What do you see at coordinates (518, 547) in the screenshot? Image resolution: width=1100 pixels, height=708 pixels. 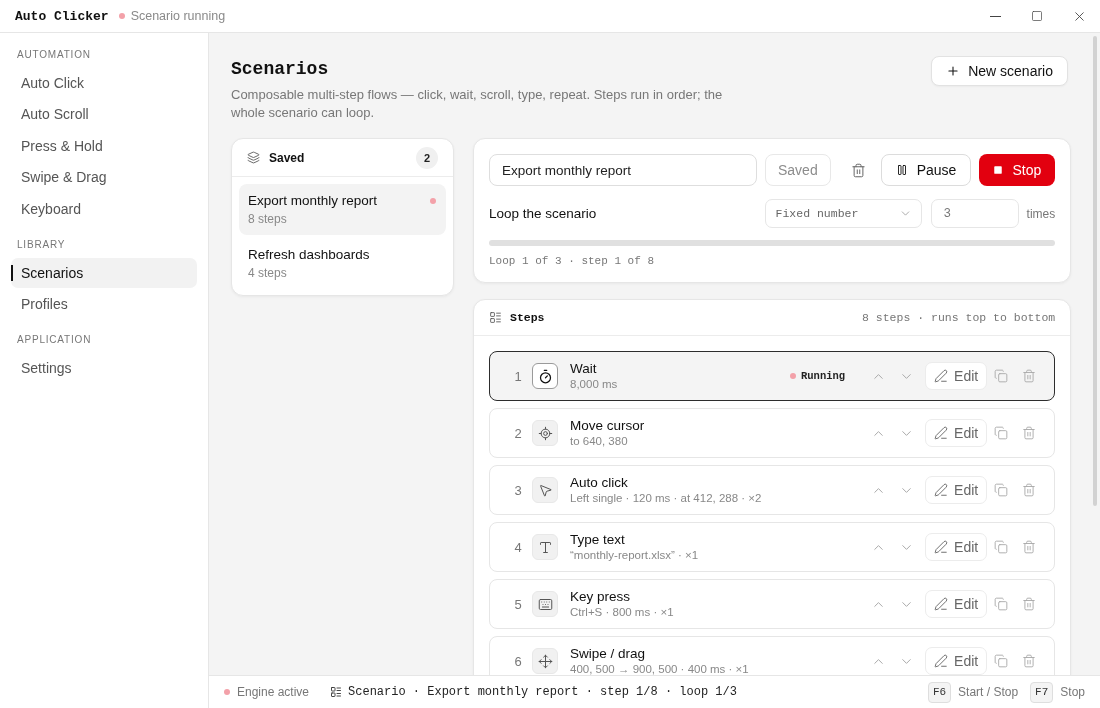 I see `step-number: 4` at bounding box center [518, 547].